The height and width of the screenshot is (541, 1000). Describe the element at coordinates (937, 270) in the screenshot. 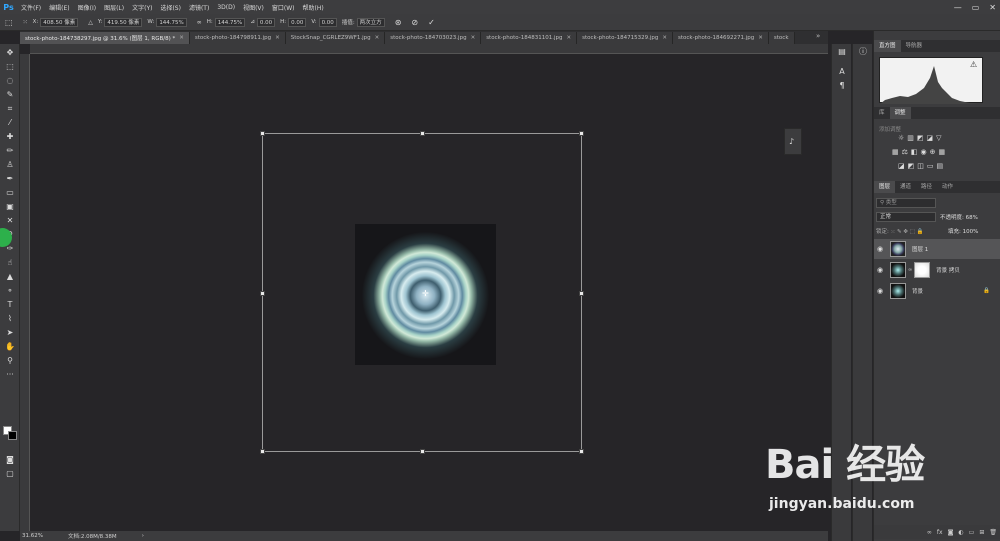

I see `layer-row: ◉ ∞ 背景 拷贝` at that location.